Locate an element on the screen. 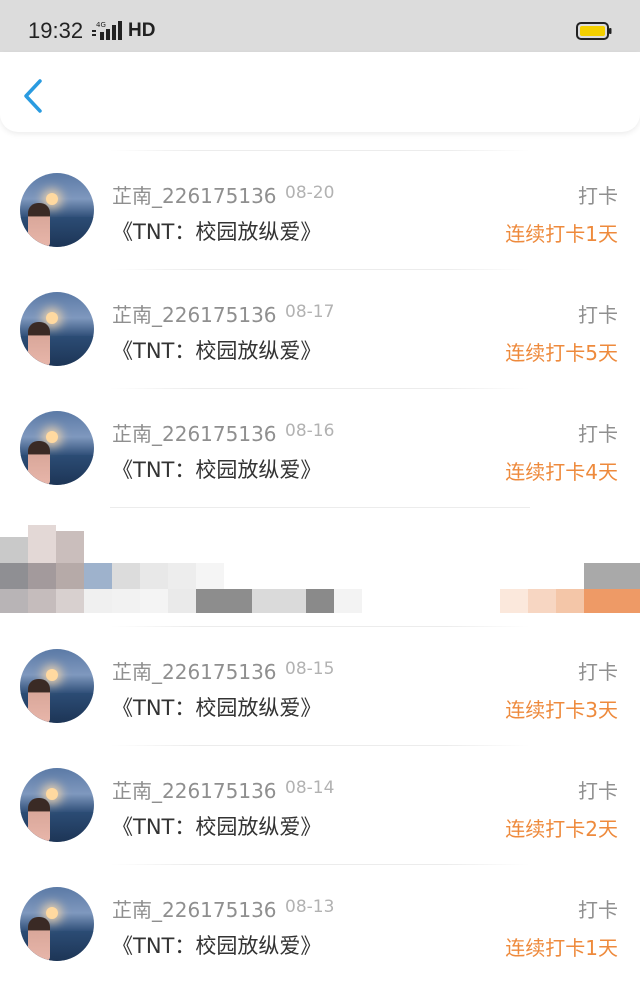 The image size is (640, 994). streak-label: 连续打卡3天 is located at coordinates (561, 710).